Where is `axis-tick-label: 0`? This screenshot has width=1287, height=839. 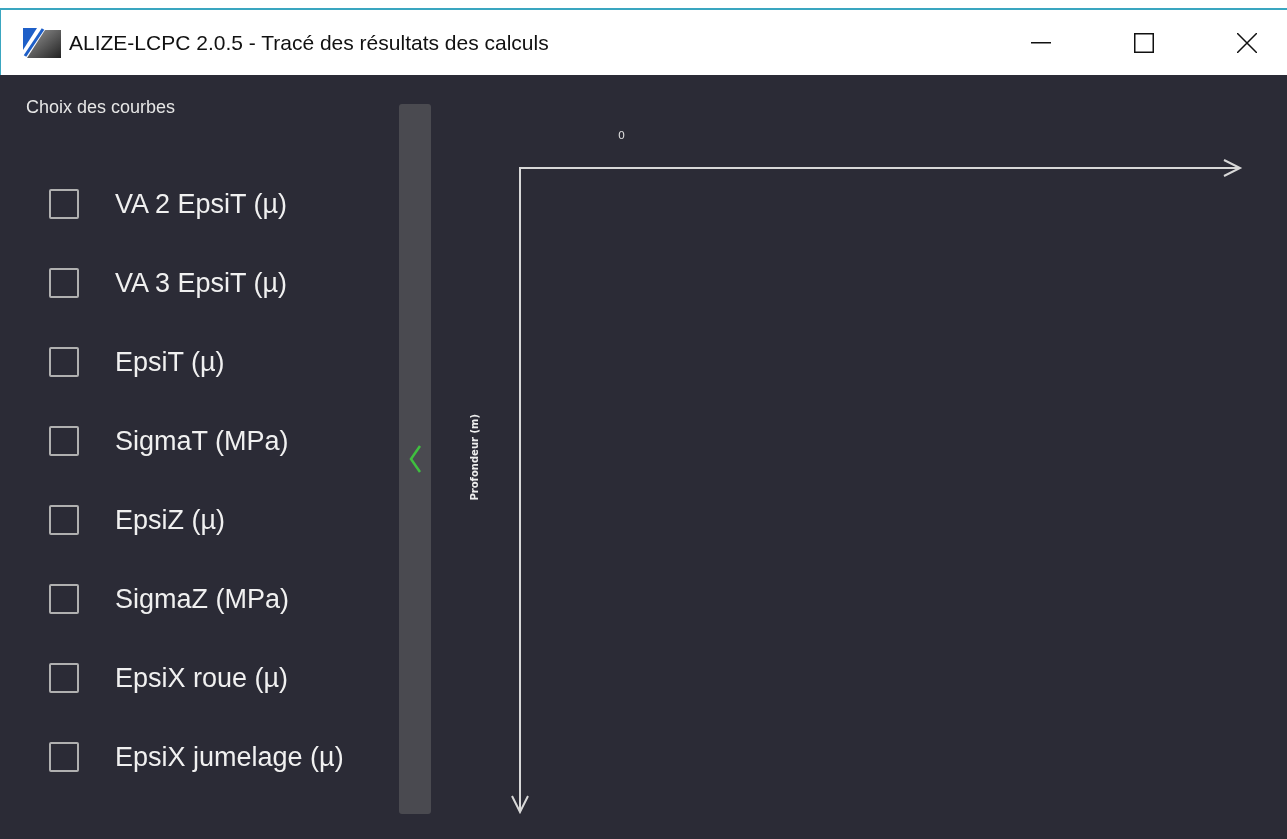 axis-tick-label: 0 is located at coordinates (621, 135).